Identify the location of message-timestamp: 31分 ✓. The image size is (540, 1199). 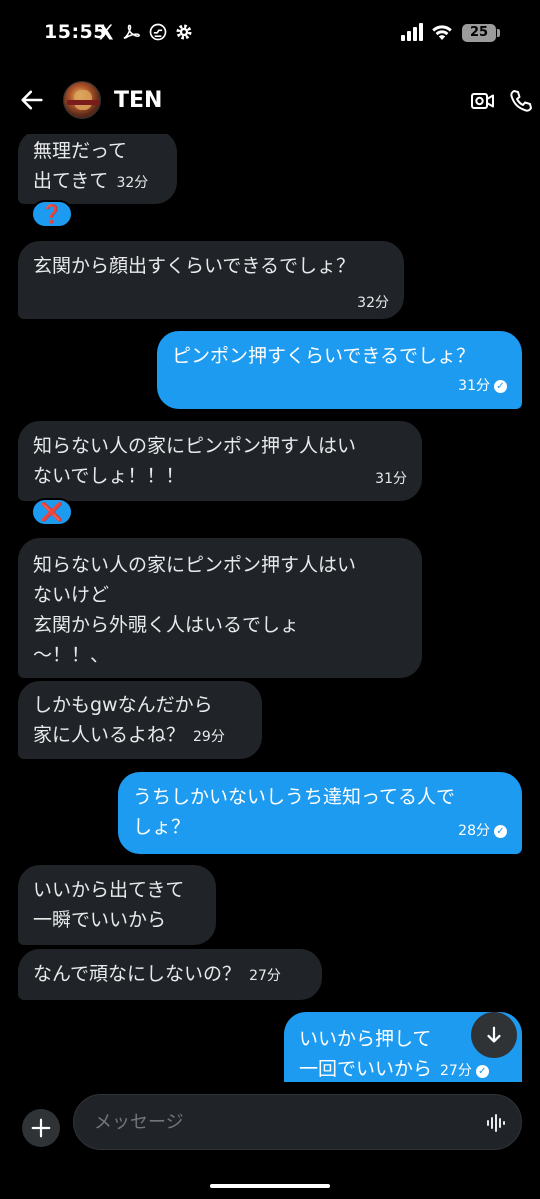
(482, 386).